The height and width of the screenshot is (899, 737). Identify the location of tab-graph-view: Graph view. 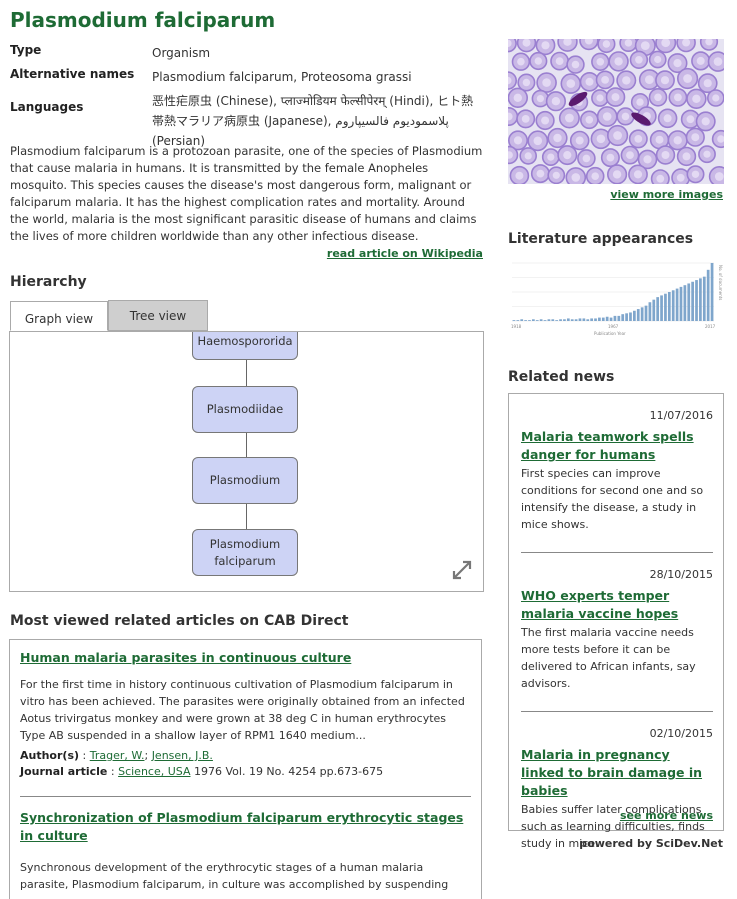
(59, 316).